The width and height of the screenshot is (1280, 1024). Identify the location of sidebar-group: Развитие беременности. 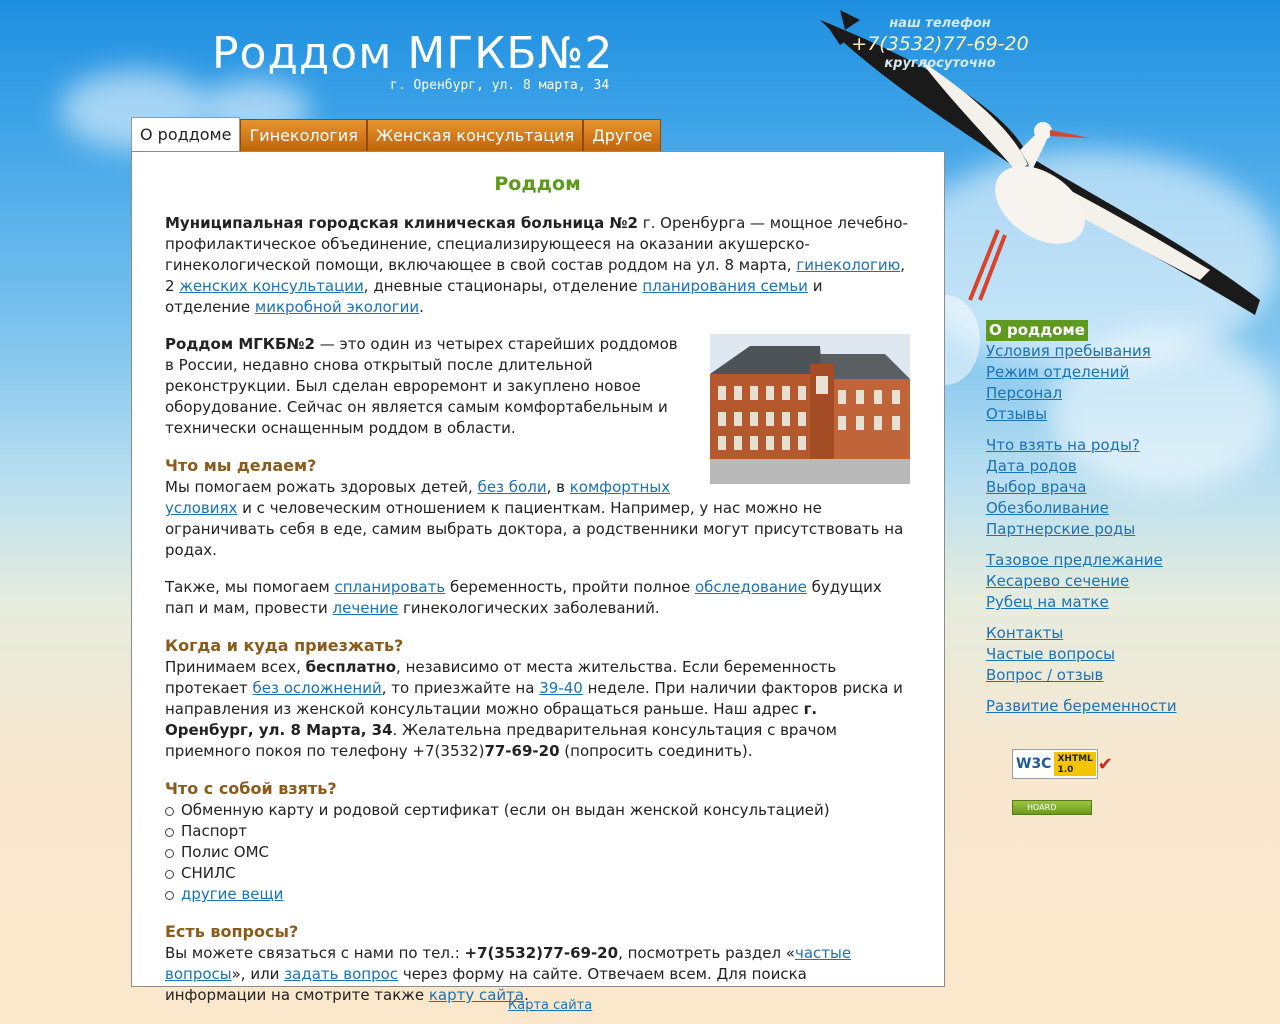
(1086, 706).